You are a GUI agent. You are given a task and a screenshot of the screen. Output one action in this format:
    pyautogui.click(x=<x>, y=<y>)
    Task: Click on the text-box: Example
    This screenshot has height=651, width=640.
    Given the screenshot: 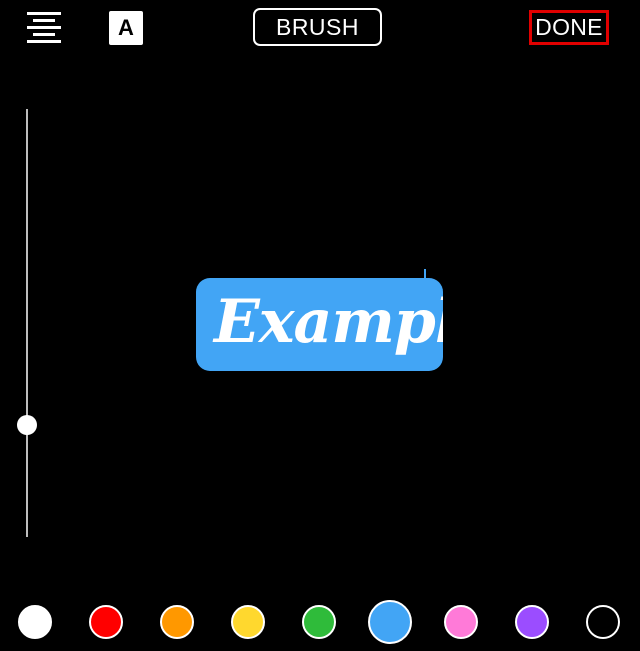 What is the action you would take?
    pyautogui.click(x=319, y=324)
    